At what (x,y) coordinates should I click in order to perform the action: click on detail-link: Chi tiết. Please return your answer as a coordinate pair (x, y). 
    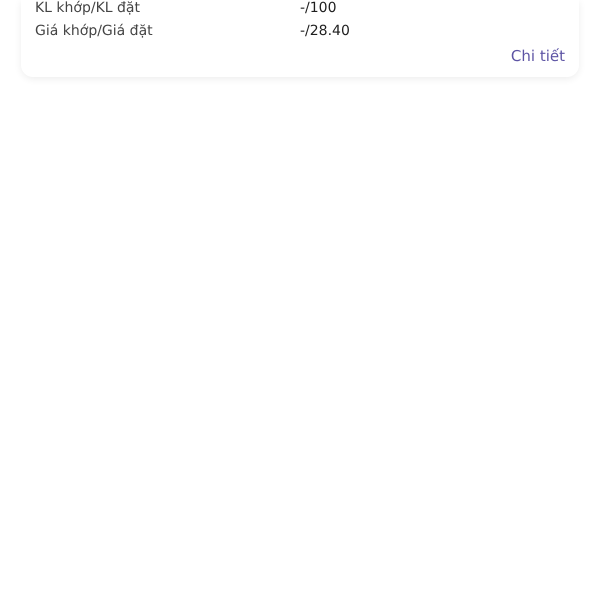
    Looking at the image, I should click on (537, 56).